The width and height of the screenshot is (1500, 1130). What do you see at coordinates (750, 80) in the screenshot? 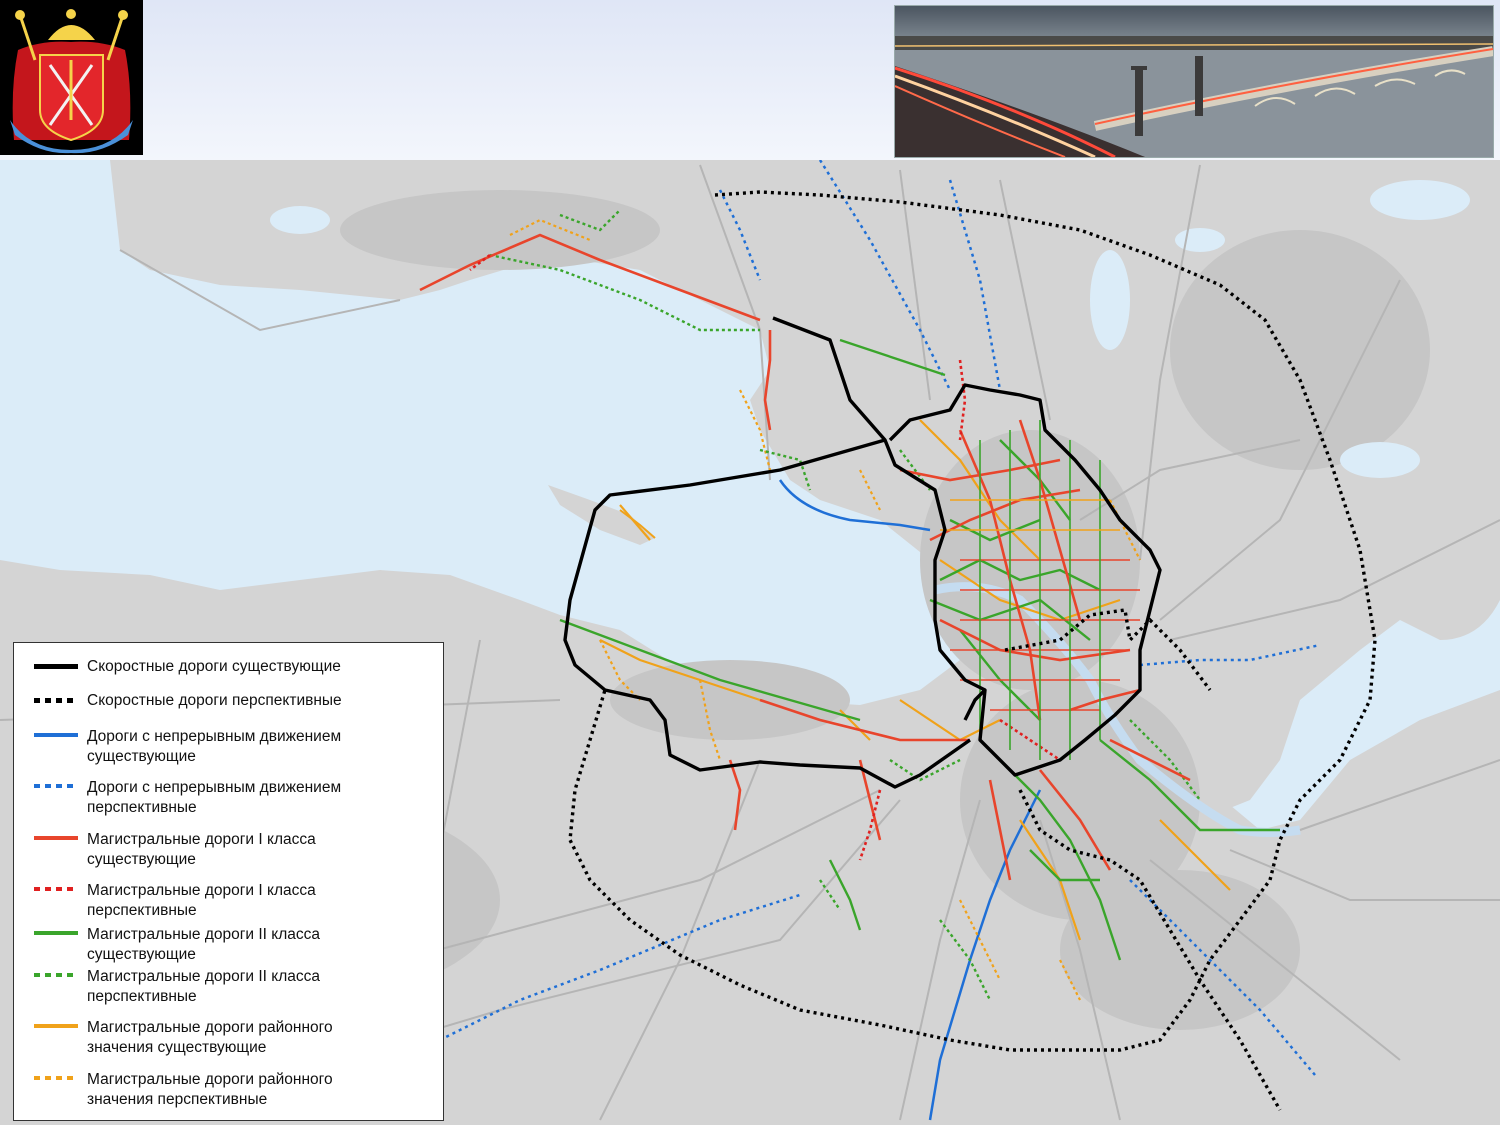
I see `header-banner` at bounding box center [750, 80].